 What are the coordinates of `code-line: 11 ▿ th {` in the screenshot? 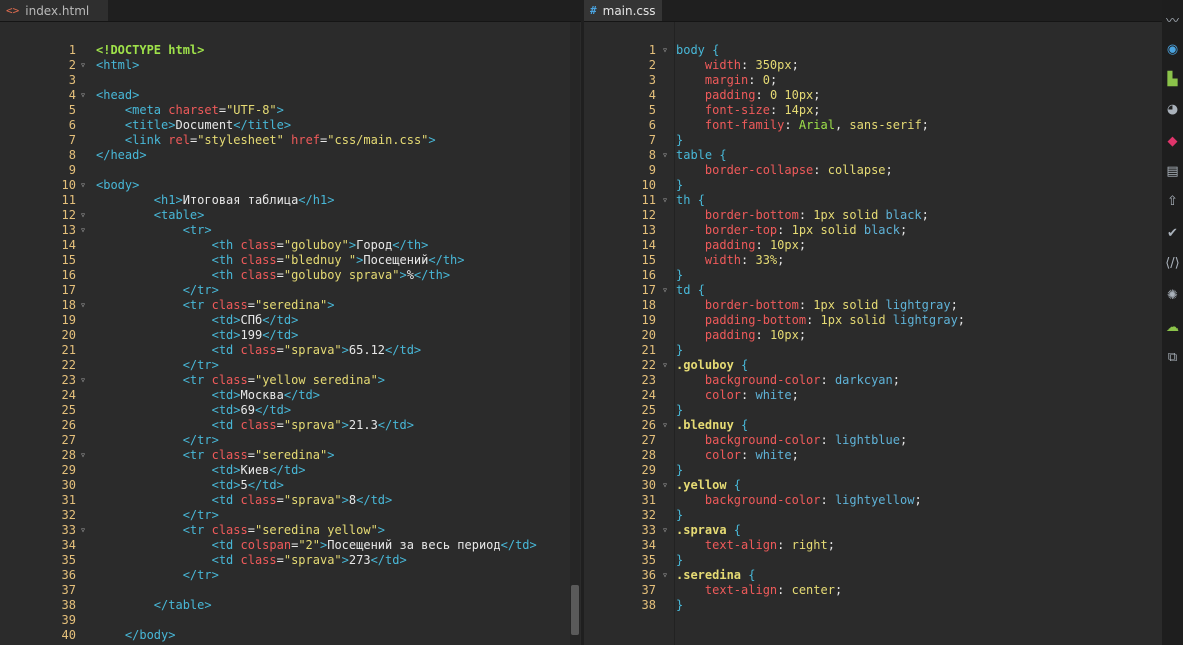 It's located at (873, 200).